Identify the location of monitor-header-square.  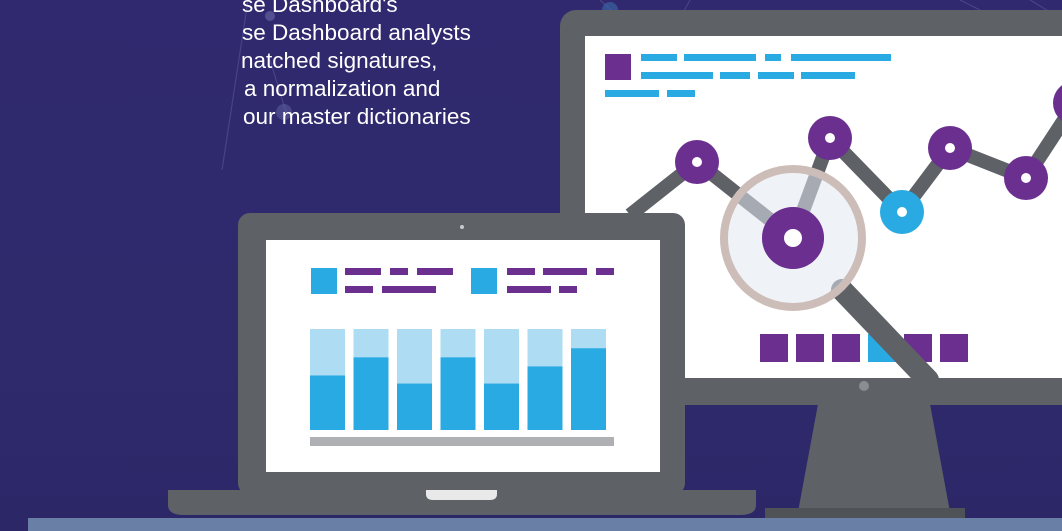
(618, 67).